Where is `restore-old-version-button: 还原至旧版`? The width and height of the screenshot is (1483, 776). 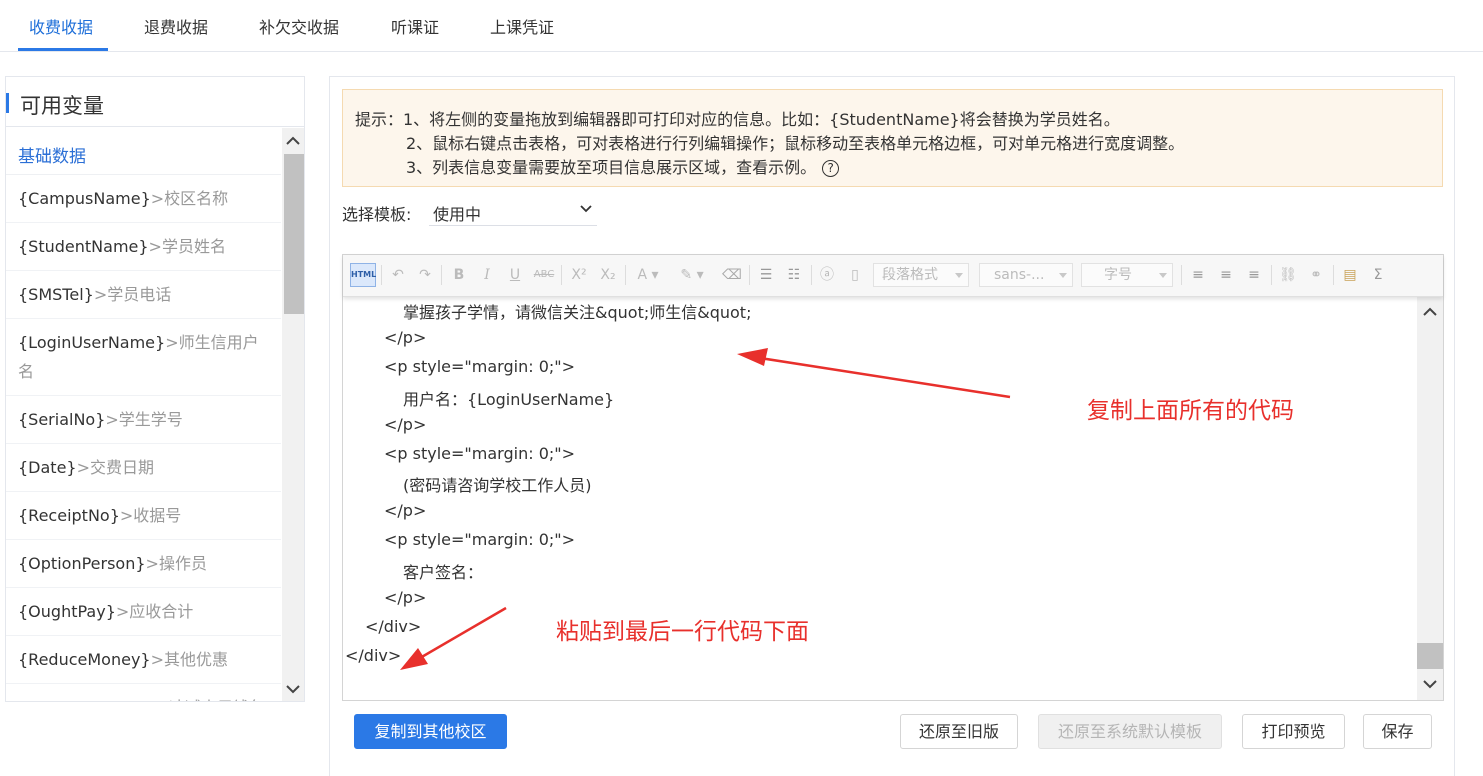 restore-old-version-button: 还原至旧版 is located at coordinates (959, 731).